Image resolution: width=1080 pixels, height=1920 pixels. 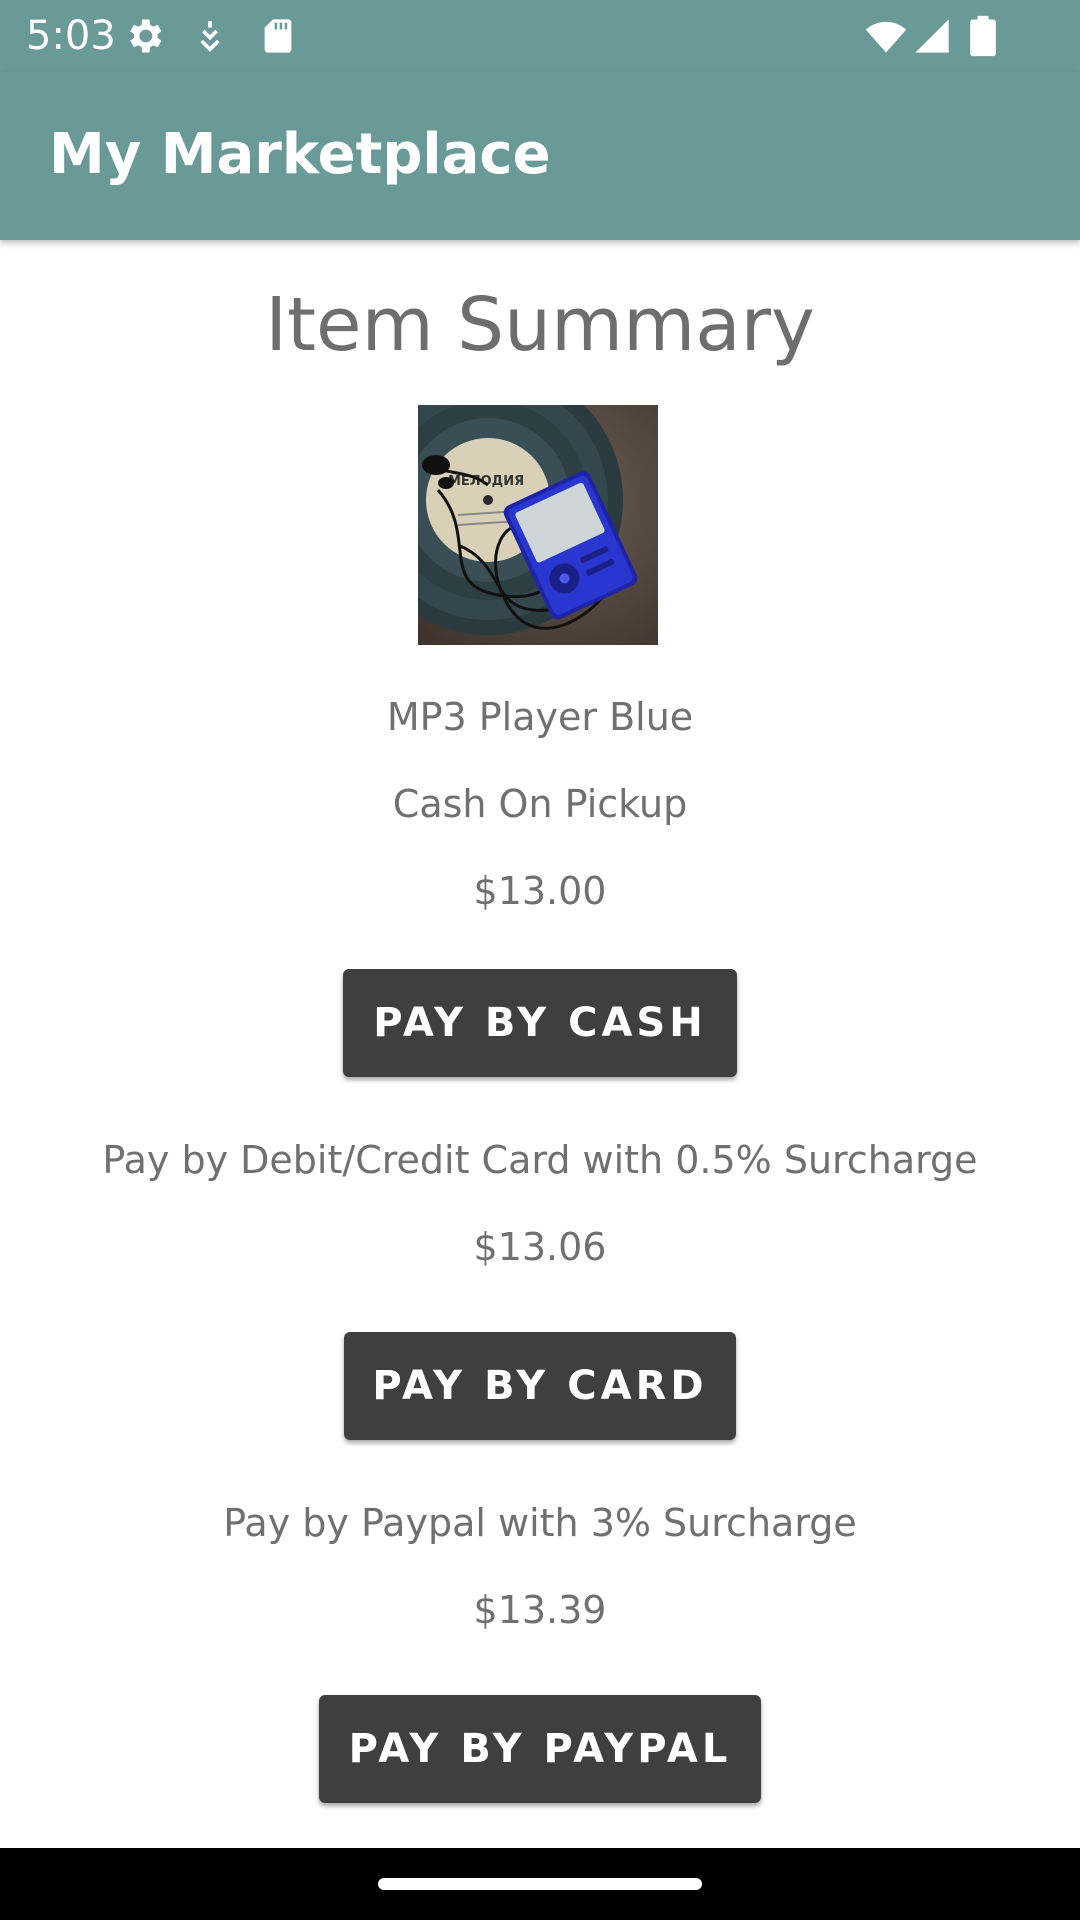 I want to click on signal-icon, so click(x=932, y=36).